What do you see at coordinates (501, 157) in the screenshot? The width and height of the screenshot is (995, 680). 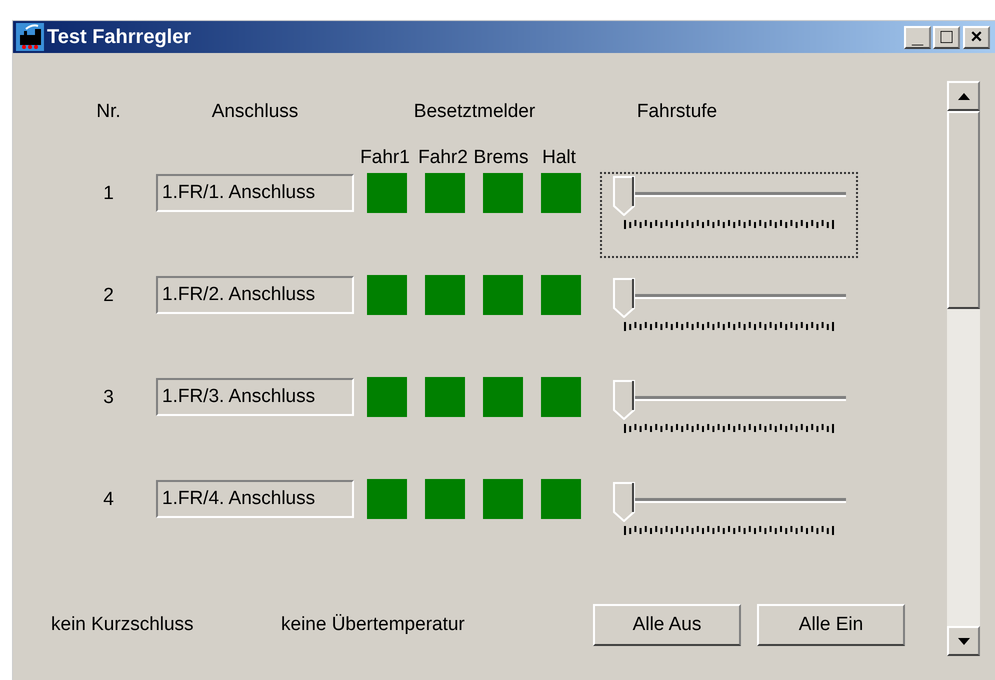 I see `detector-label: Brems` at bounding box center [501, 157].